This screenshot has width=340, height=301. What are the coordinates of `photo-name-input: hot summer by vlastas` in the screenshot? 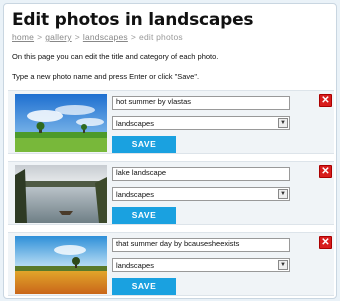 It's located at (201, 103).